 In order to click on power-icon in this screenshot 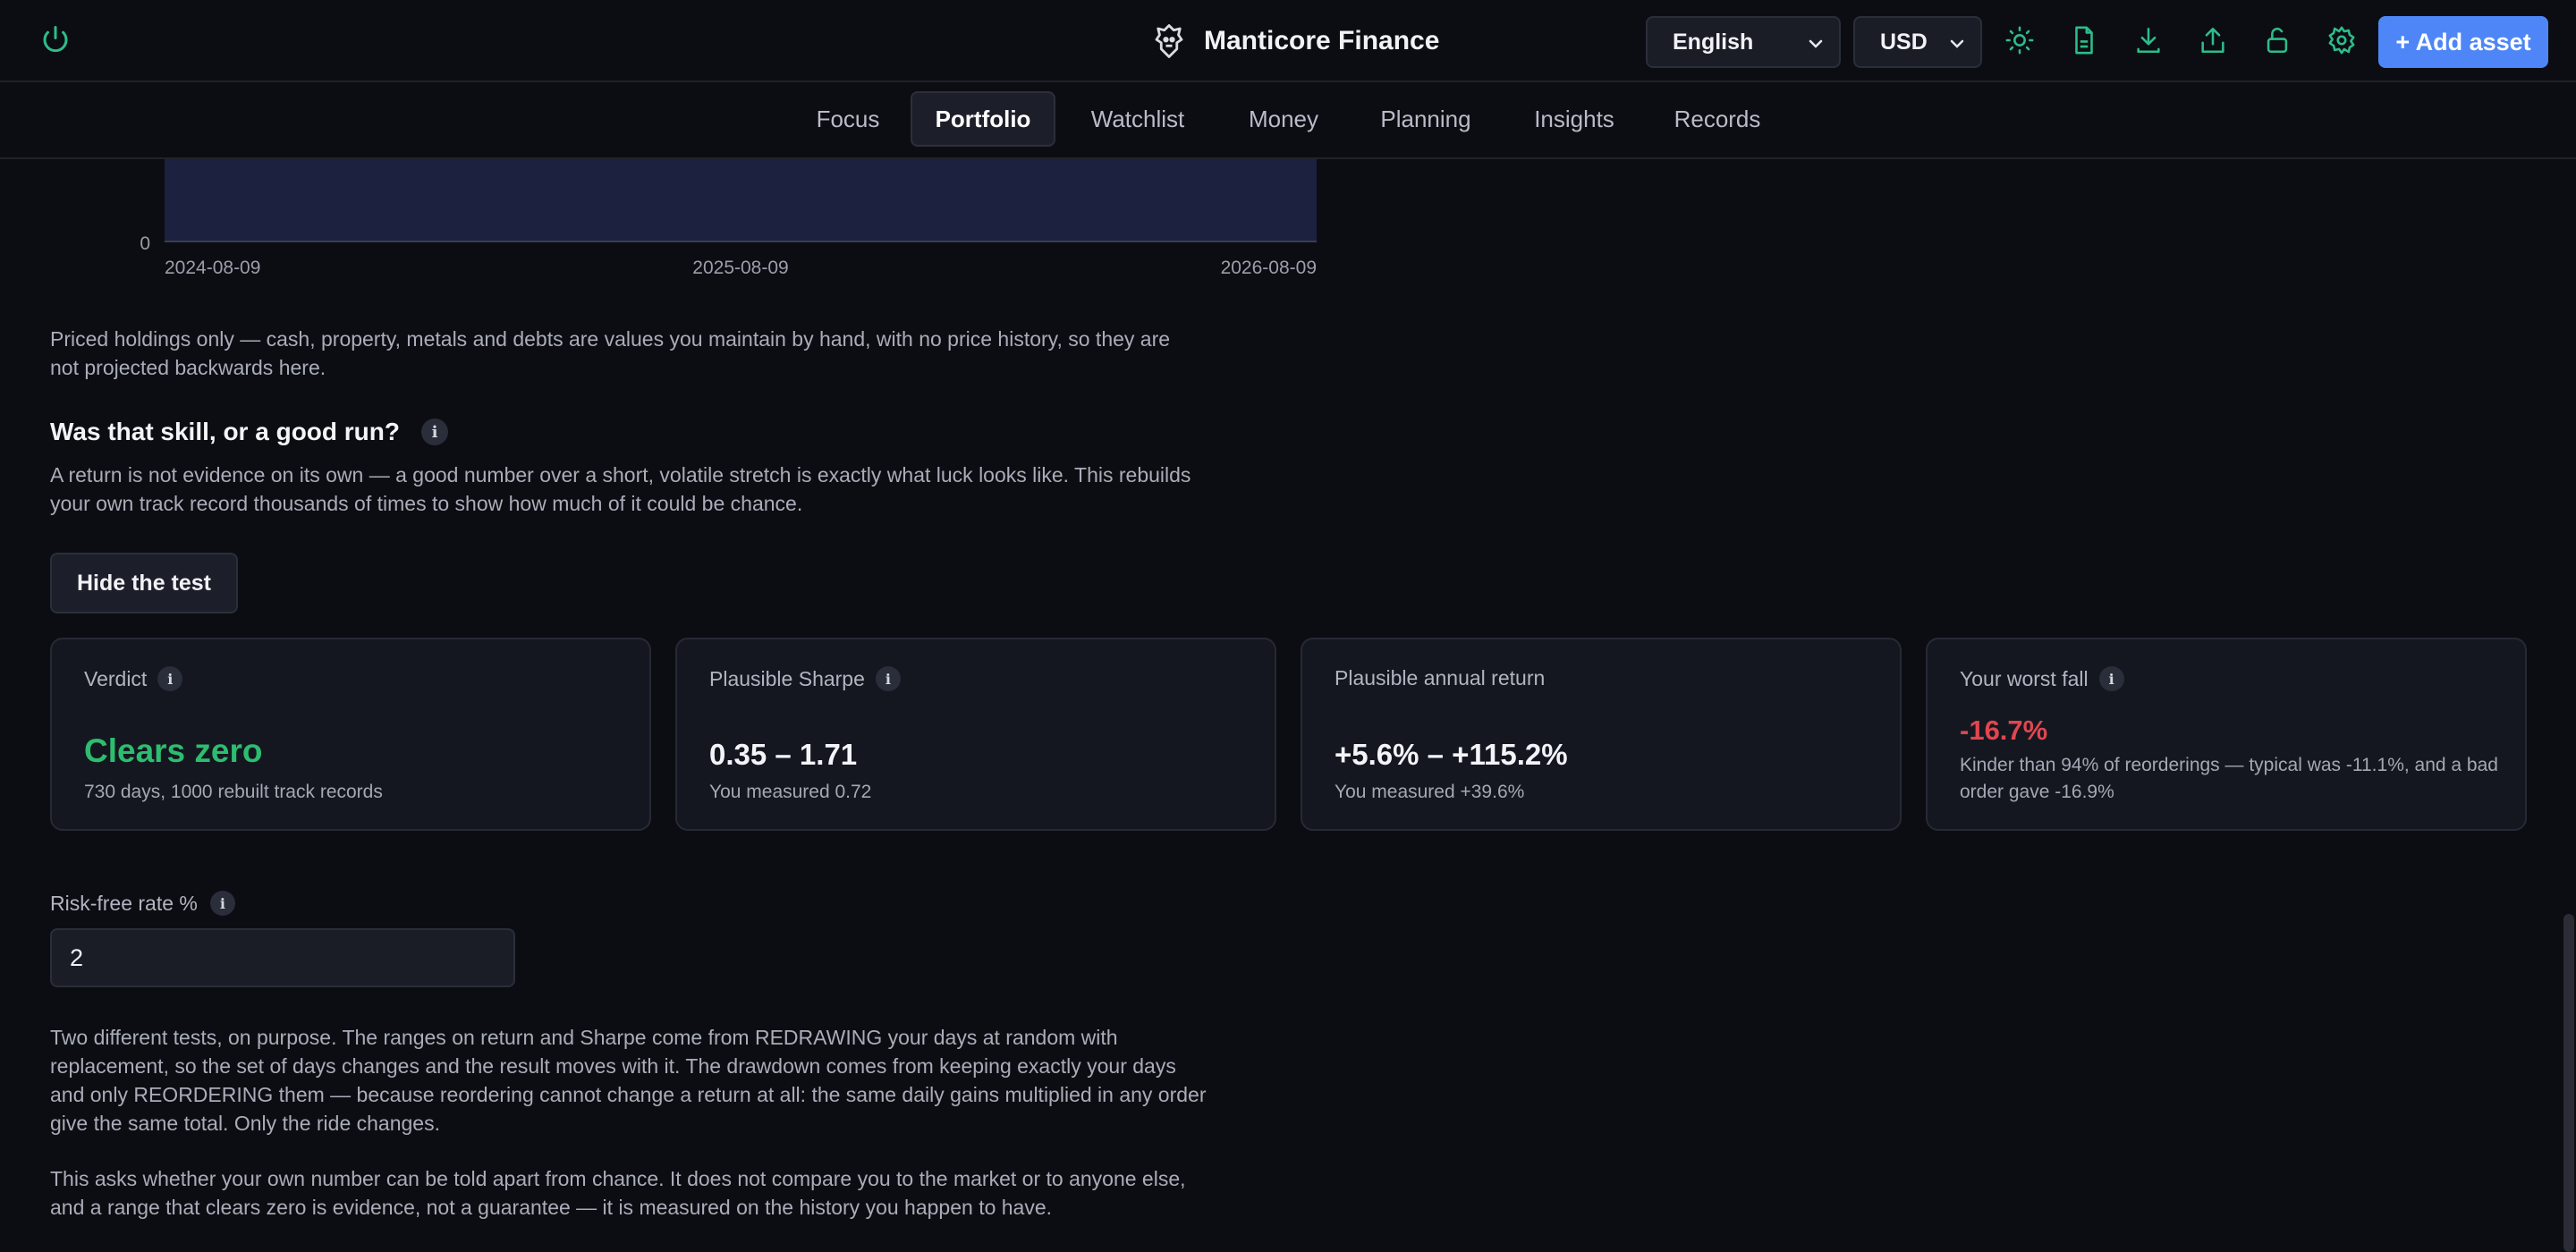, I will do `click(55, 39)`.